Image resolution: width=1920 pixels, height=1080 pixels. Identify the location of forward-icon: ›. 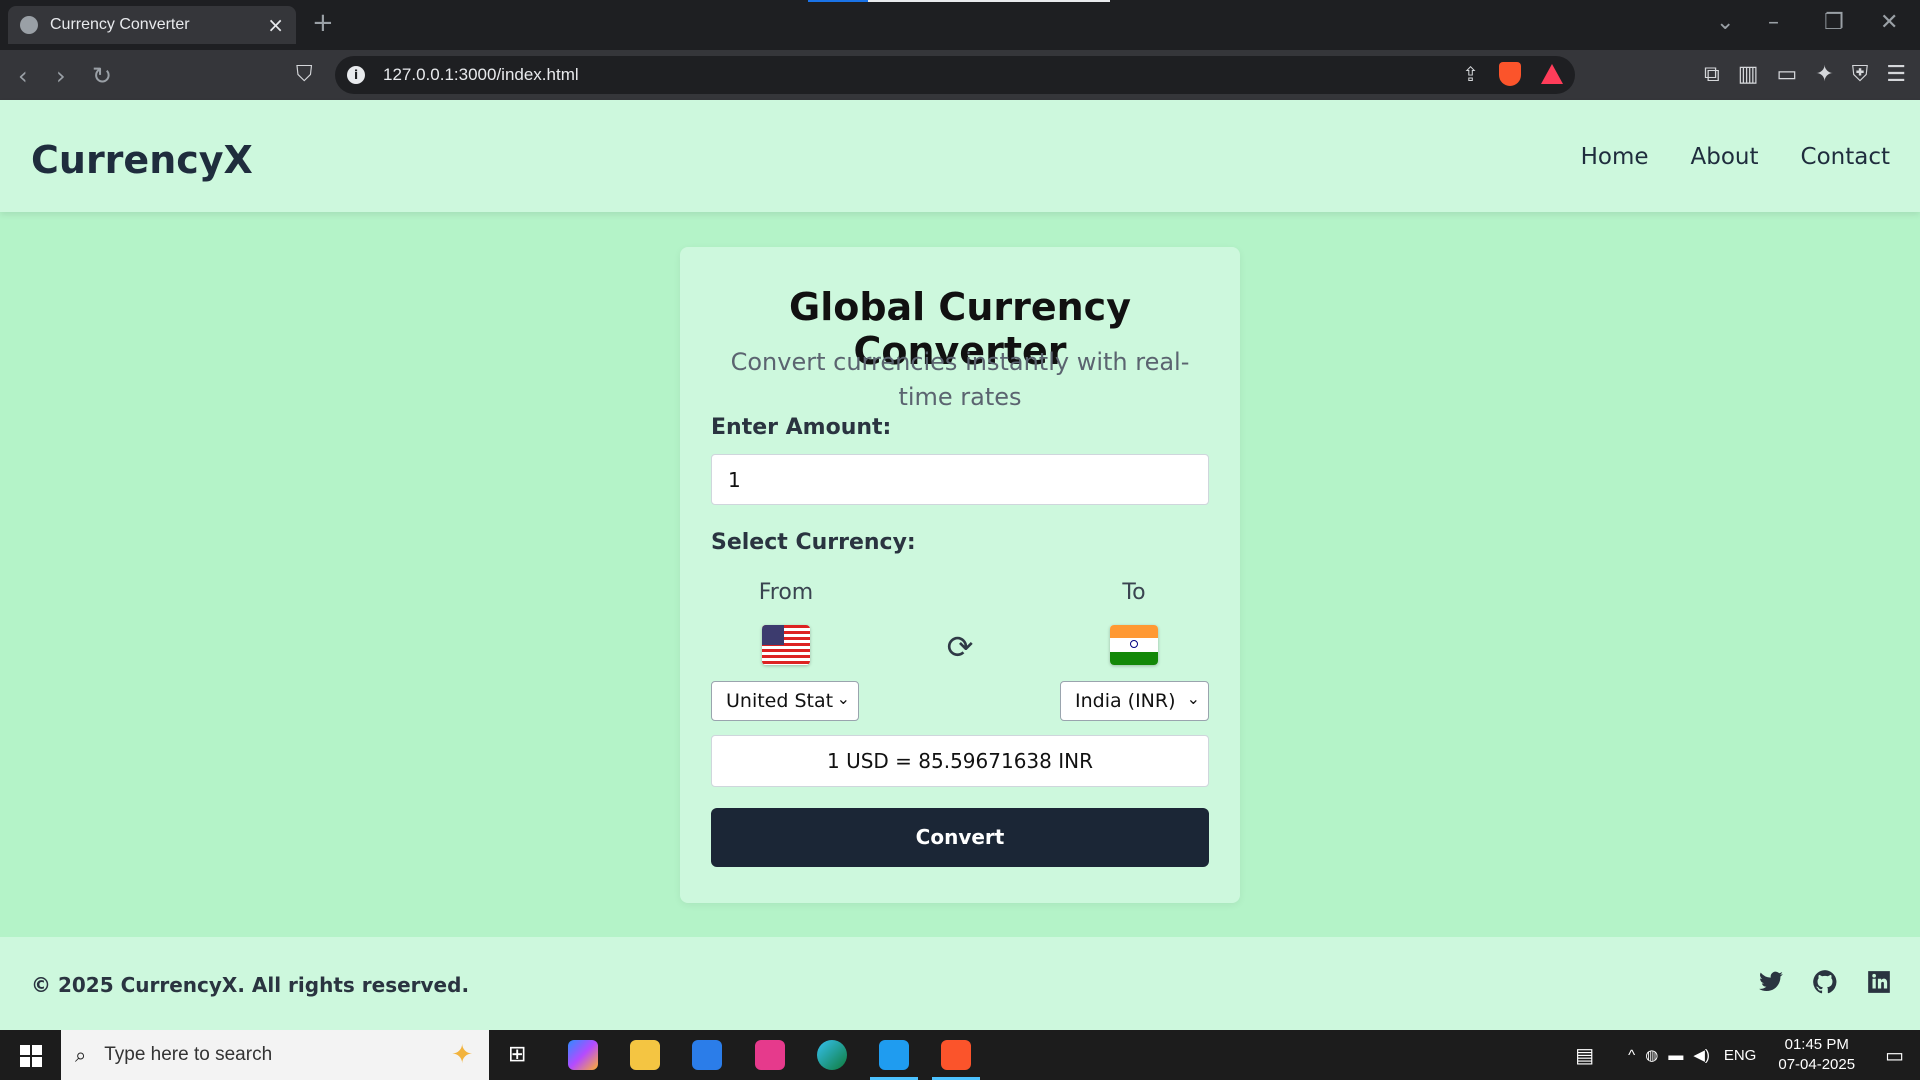
(61, 76).